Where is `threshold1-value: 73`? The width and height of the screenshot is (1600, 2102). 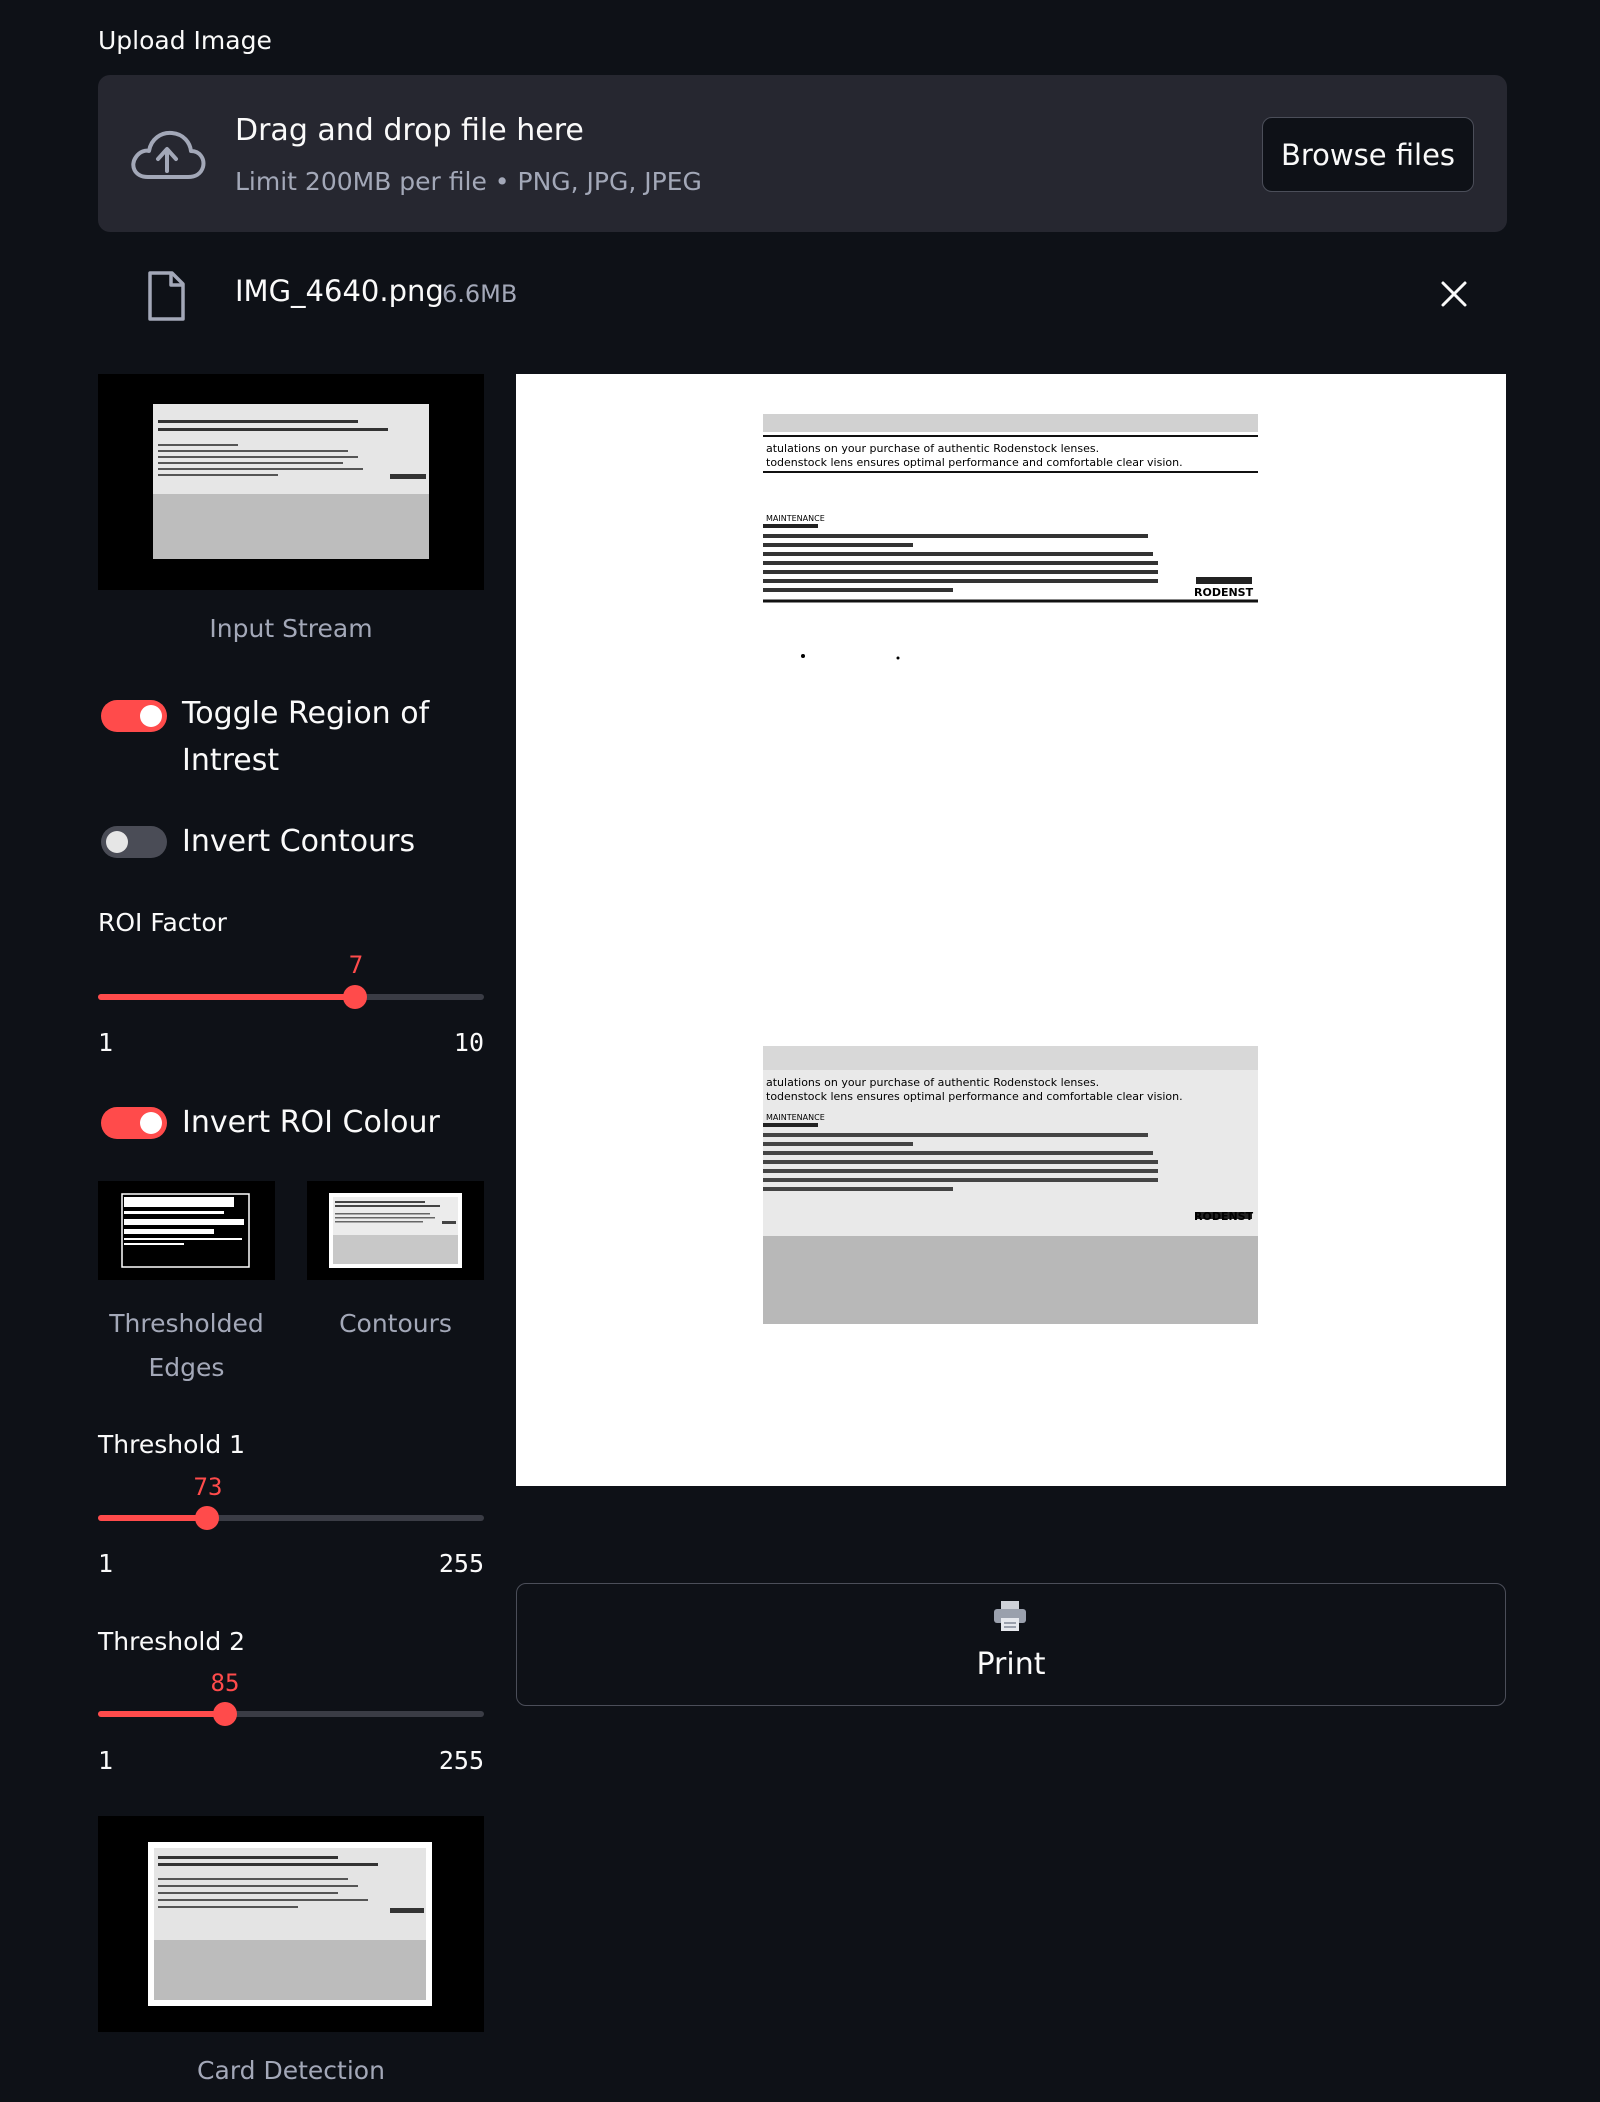
threshold1-value: 73 is located at coordinates (208, 1487).